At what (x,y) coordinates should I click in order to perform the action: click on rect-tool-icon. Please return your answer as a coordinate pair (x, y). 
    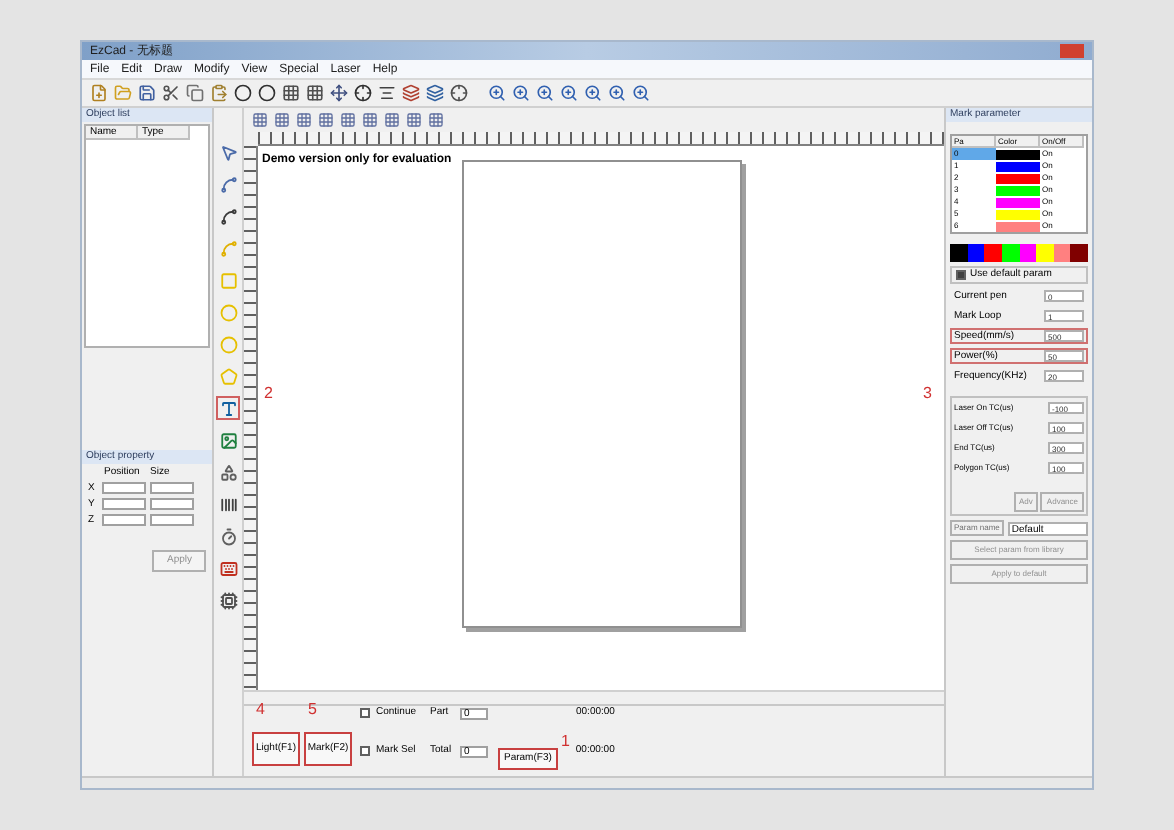
    Looking at the image, I should click on (228, 280).